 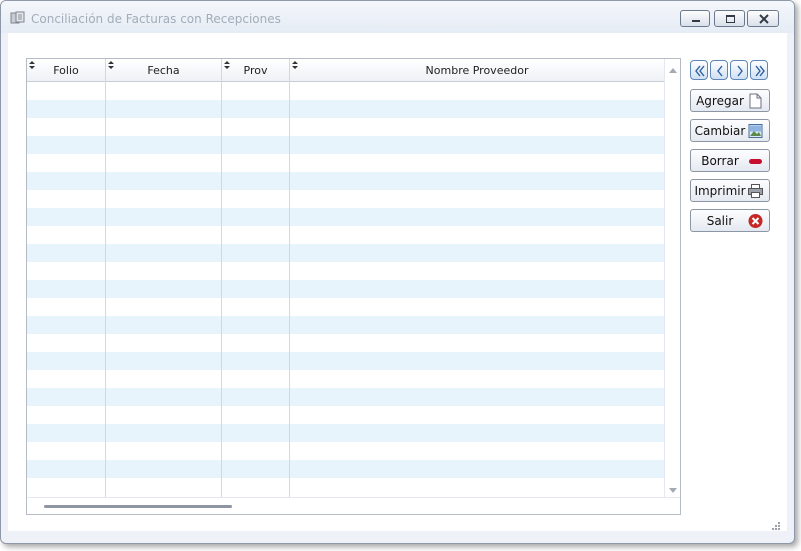 I want to click on first-record-button, so click(x=699, y=70).